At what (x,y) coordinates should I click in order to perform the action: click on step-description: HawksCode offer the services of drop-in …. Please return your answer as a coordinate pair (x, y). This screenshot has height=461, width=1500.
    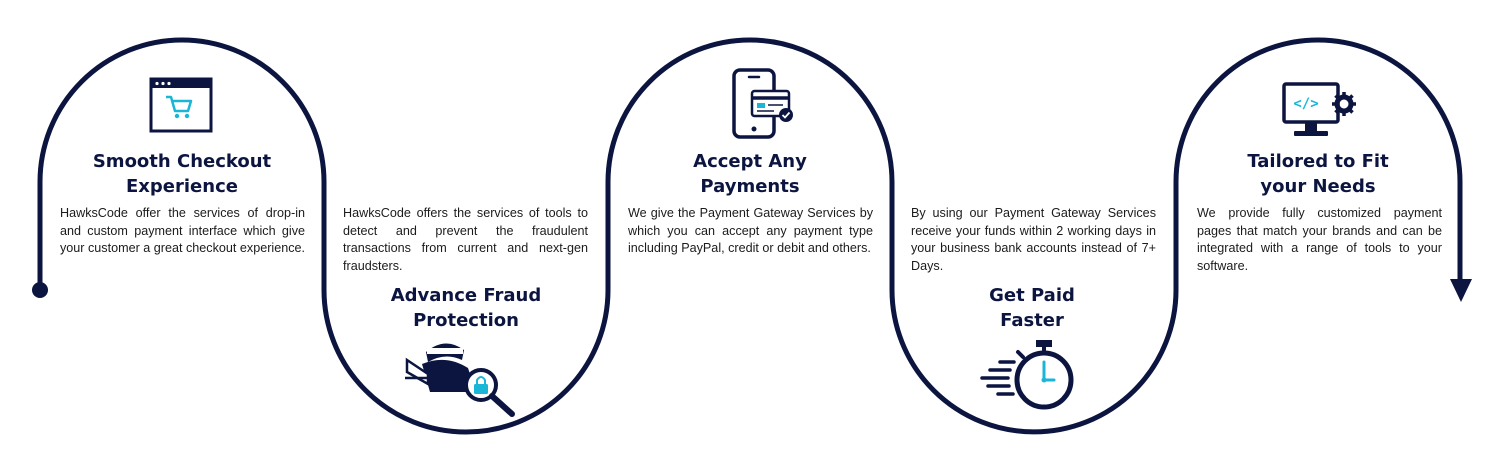
    Looking at the image, I should click on (183, 231).